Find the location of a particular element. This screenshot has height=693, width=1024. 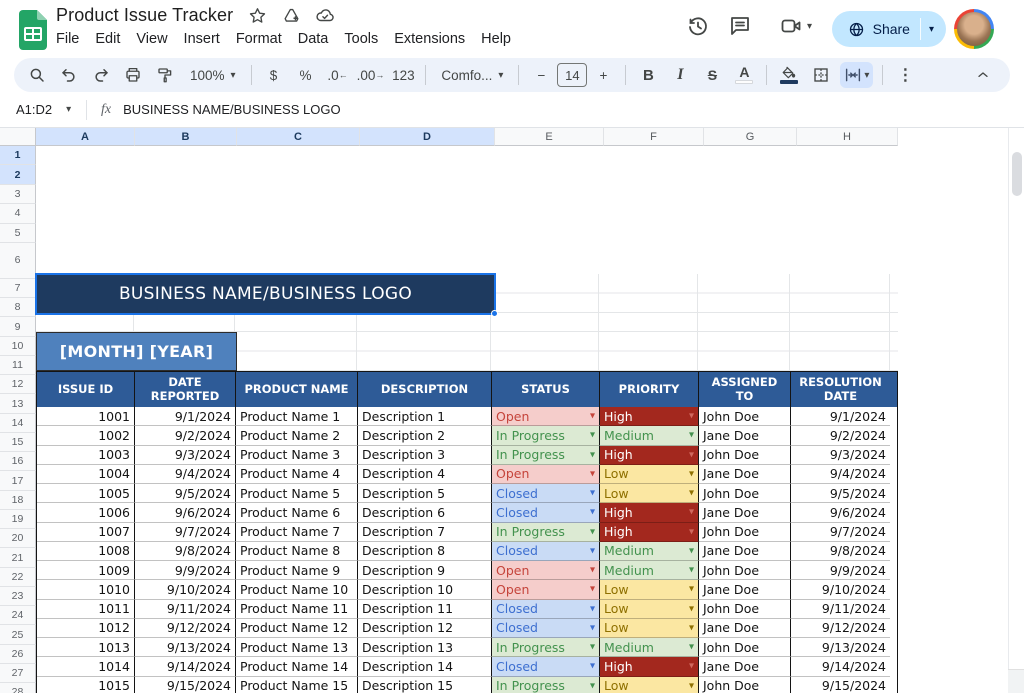

resolution-date-cell: 9/3/2024 is located at coordinates (840, 455).